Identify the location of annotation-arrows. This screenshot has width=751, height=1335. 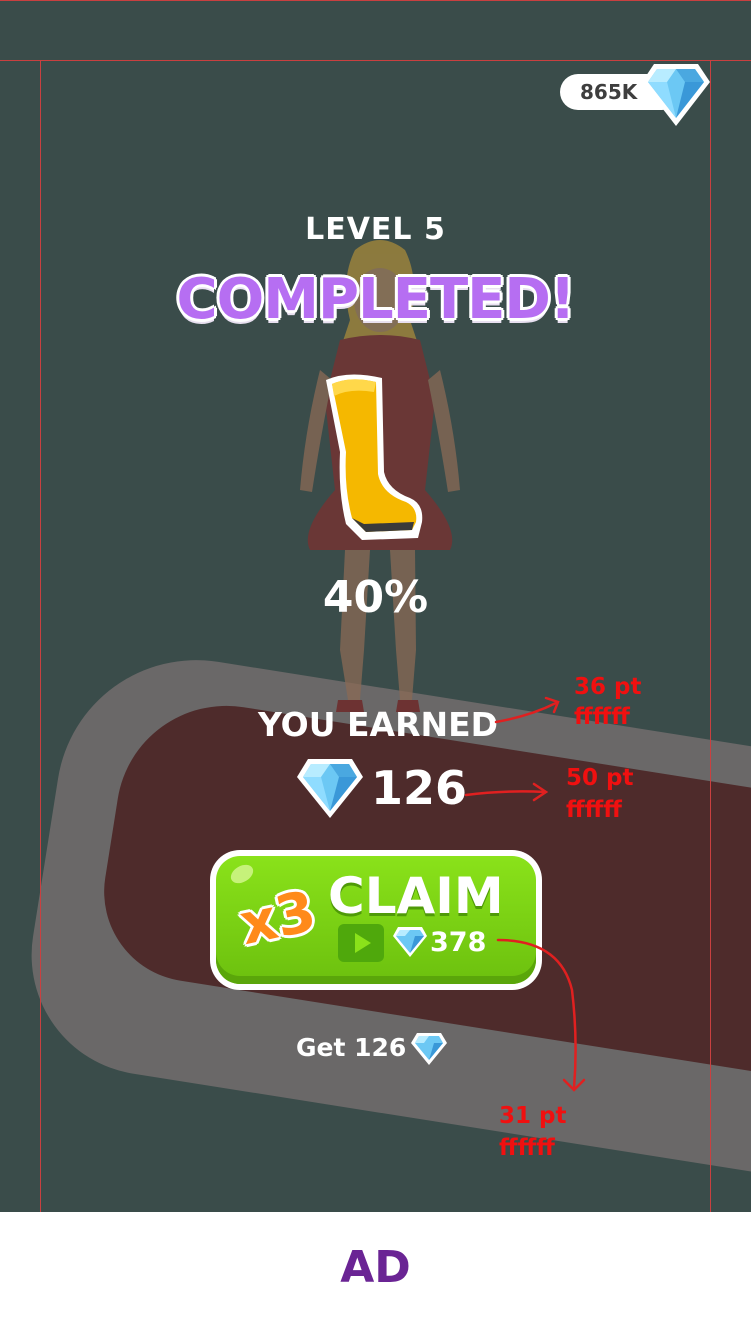
(525, 894).